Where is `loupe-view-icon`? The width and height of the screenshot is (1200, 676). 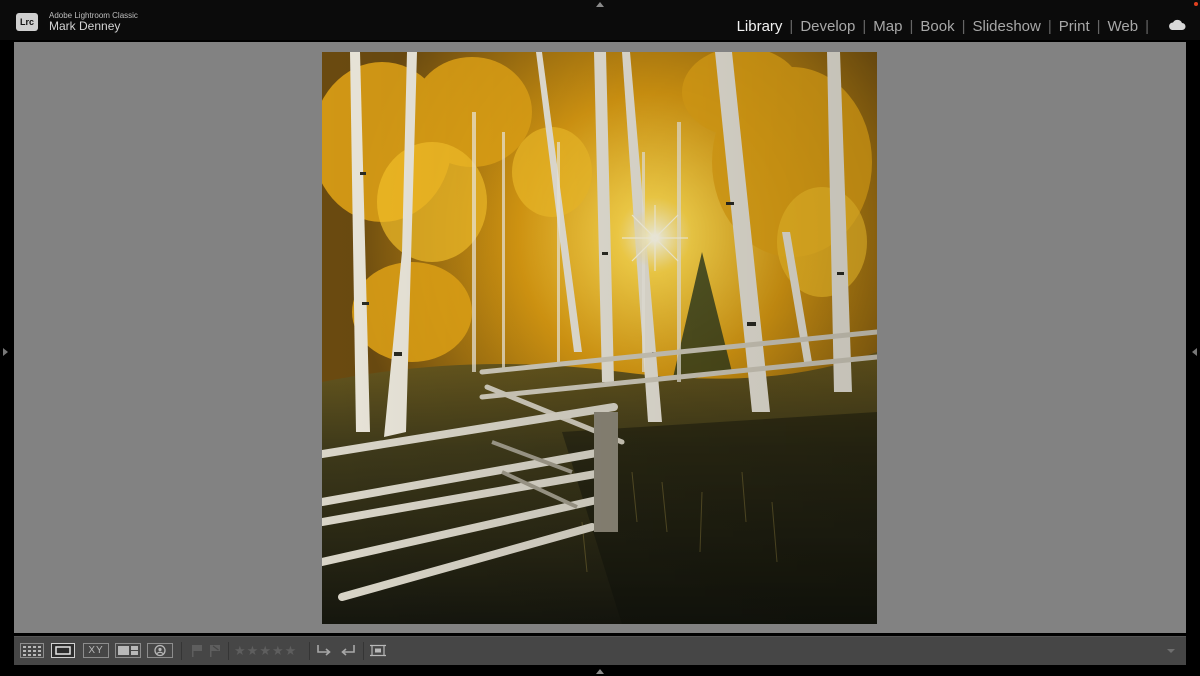 loupe-view-icon is located at coordinates (63, 650).